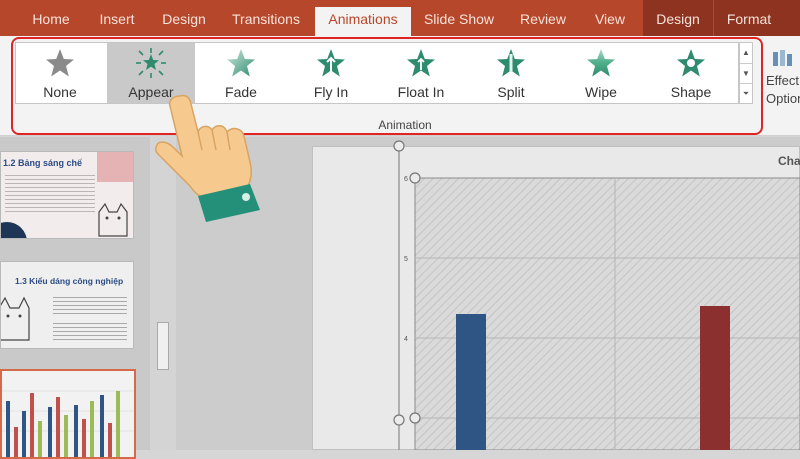 This screenshot has width=800, height=459. What do you see at coordinates (471, 382) in the screenshot?
I see `chart-bar-blue` at bounding box center [471, 382].